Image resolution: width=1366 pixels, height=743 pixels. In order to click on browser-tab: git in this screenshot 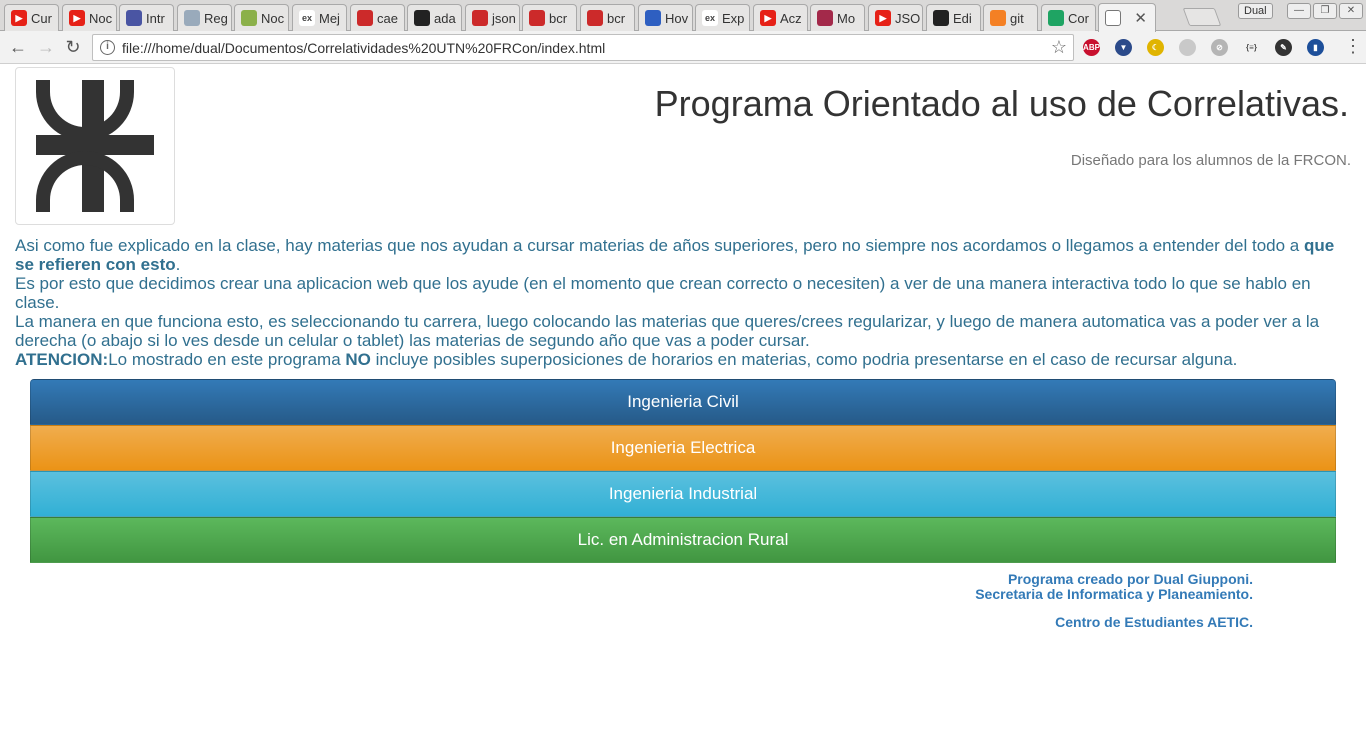, I will do `click(1010, 17)`.